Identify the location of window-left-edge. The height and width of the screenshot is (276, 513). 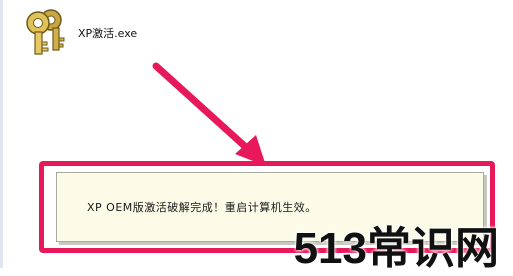
(1, 134).